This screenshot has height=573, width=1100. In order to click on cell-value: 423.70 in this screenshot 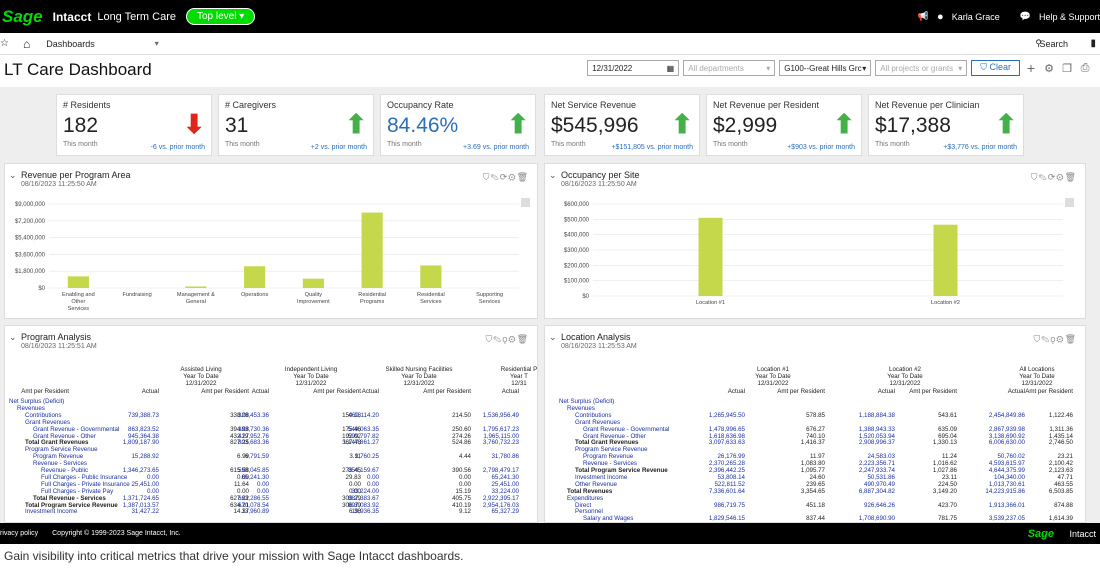, I will do `click(947, 505)`.